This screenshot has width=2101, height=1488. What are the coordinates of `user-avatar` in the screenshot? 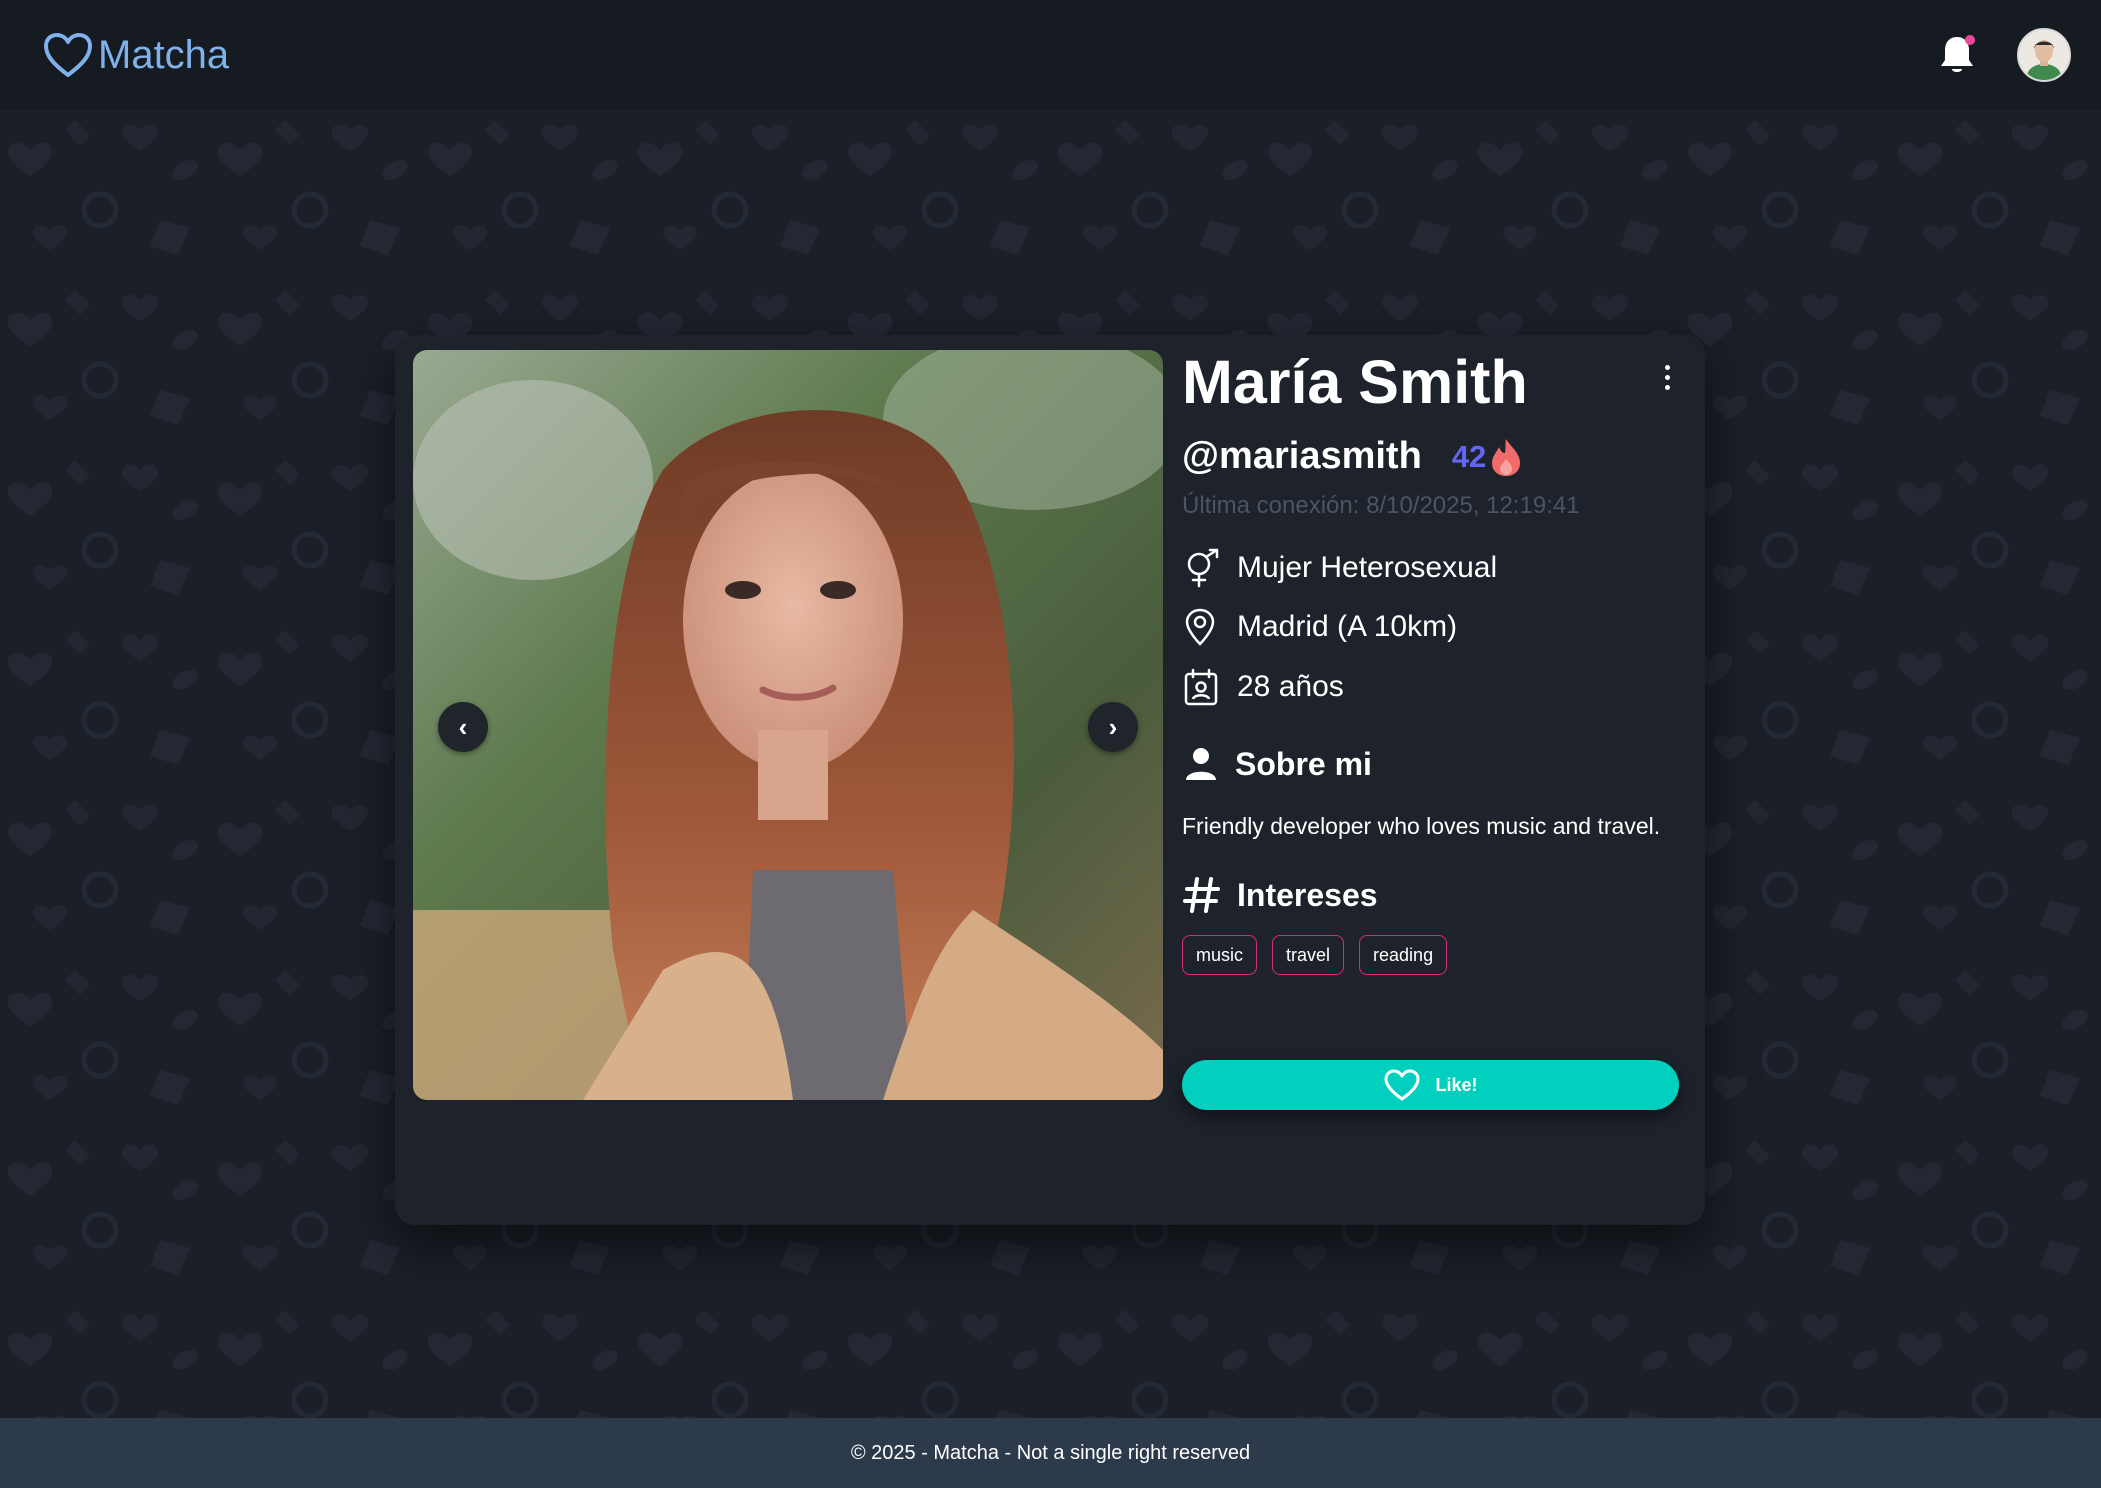 It's located at (2044, 55).